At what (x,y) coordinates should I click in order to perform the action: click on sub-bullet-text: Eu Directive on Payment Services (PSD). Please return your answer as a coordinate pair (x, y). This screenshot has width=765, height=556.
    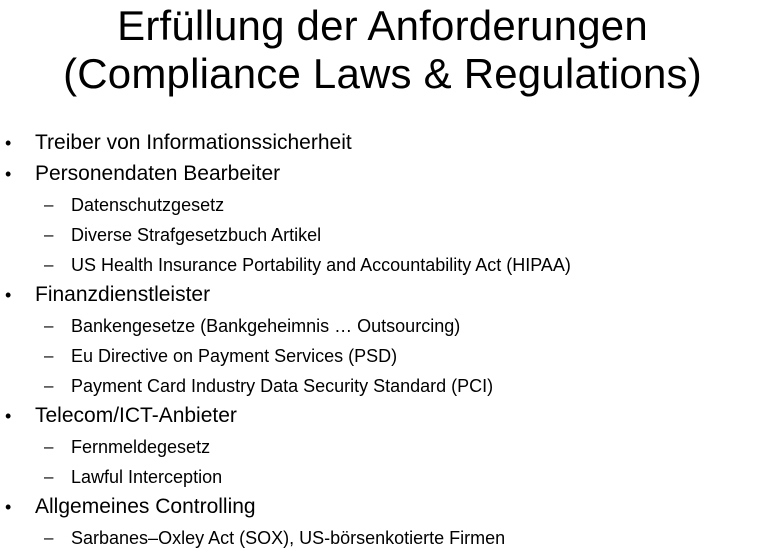
    Looking at the image, I should click on (234, 356).